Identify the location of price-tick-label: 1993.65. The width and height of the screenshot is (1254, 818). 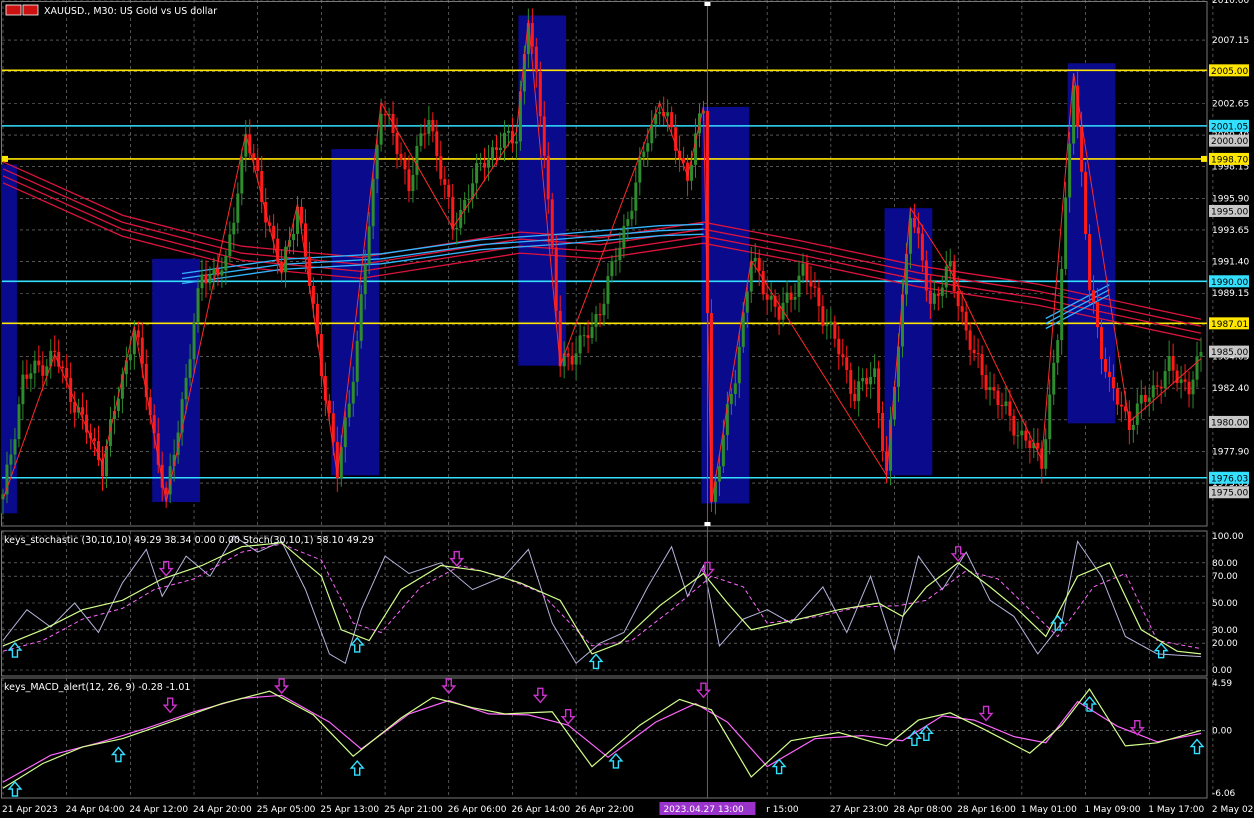
(1230, 231).